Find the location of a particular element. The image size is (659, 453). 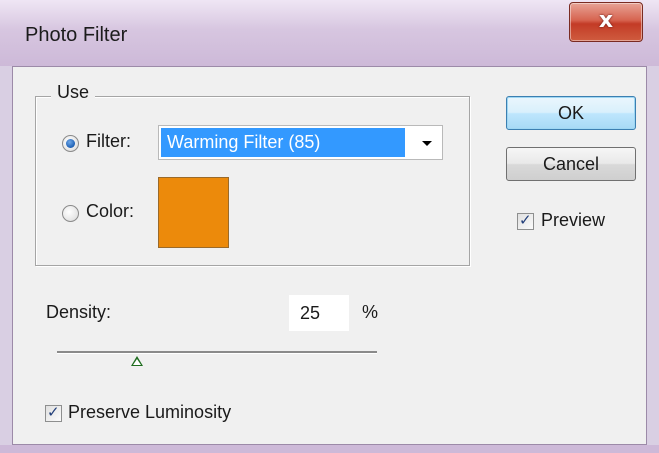

cancel-button: Cancel is located at coordinates (571, 164).